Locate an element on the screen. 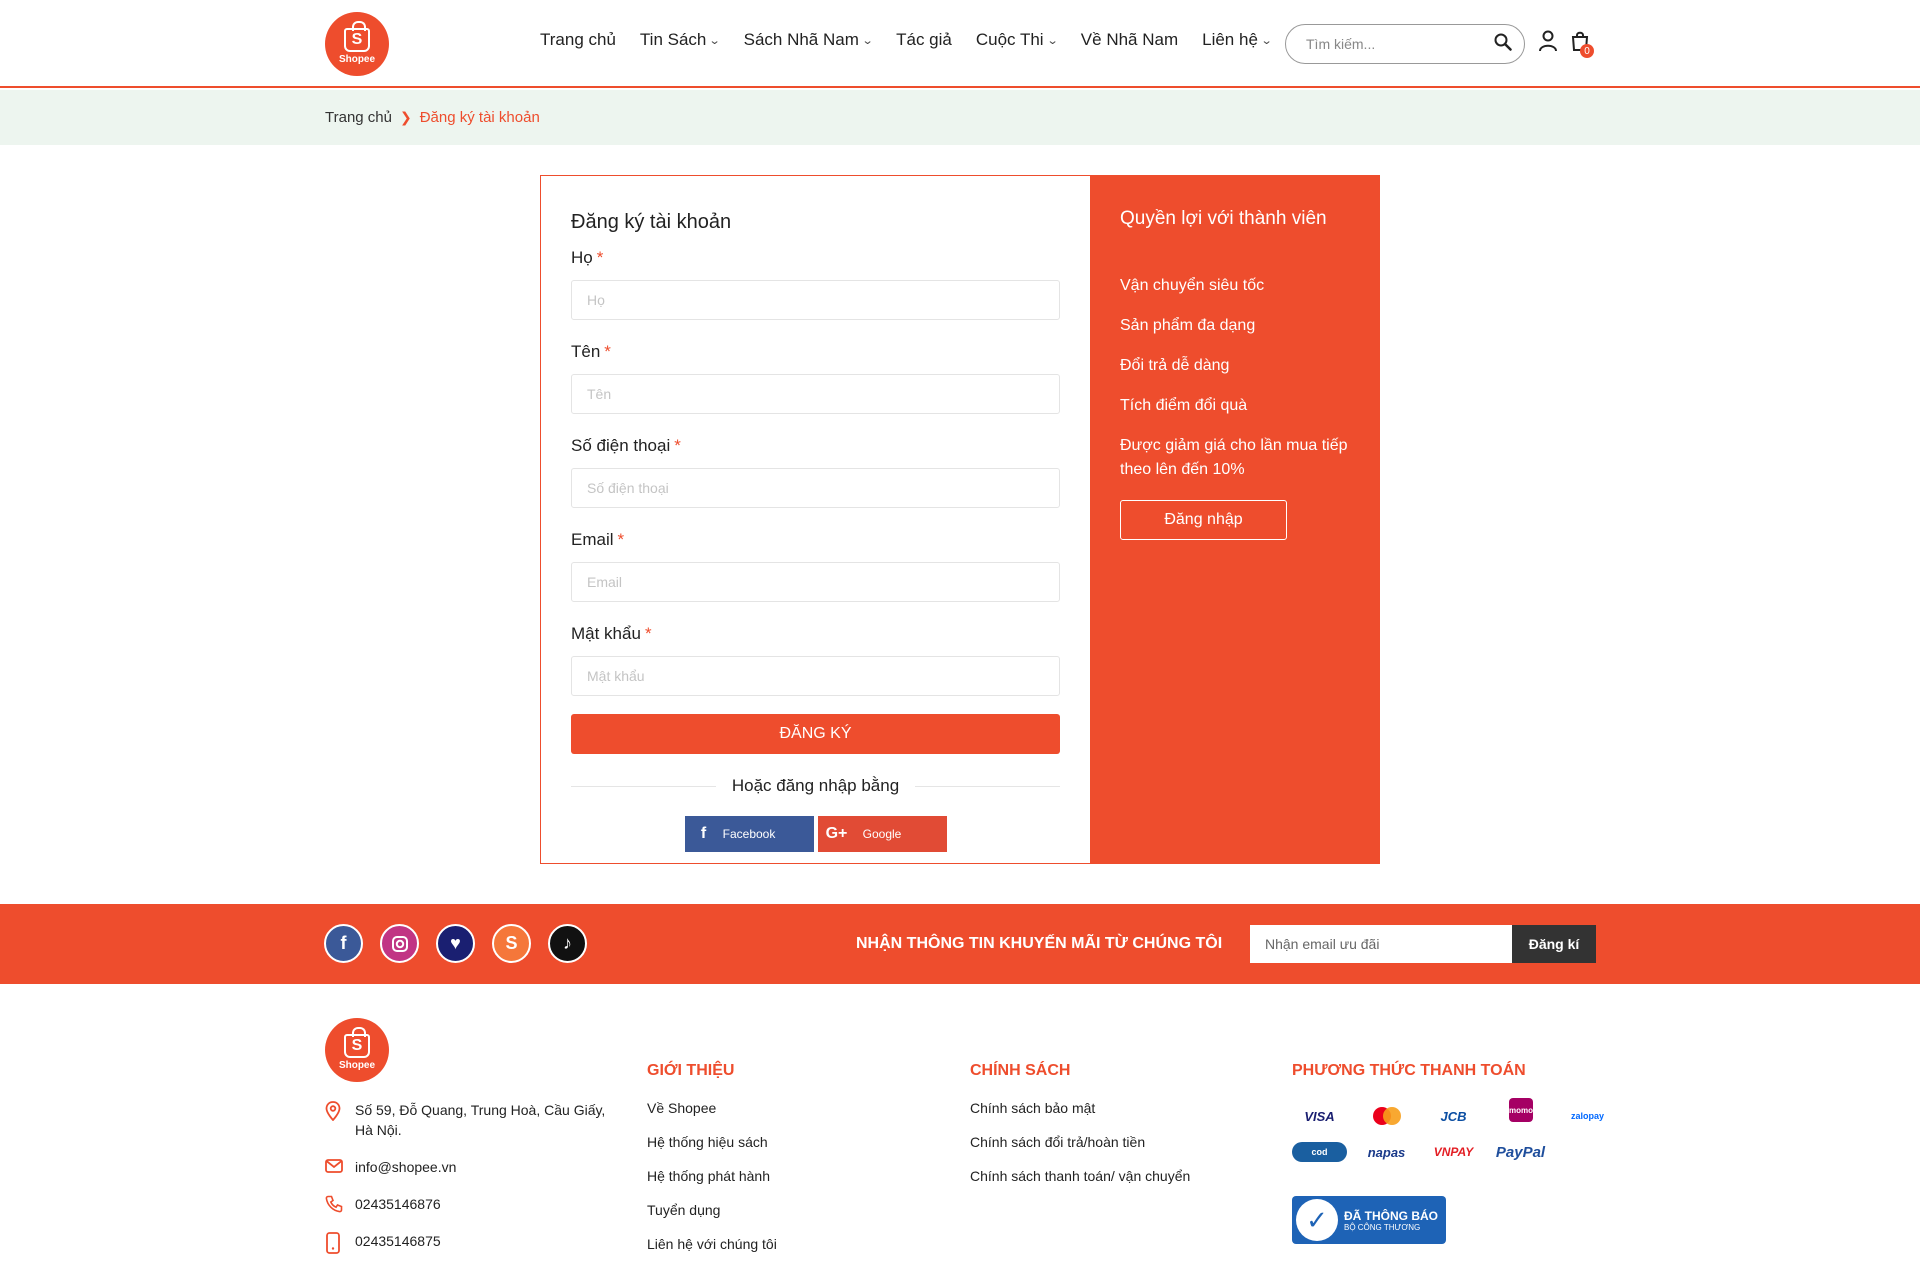 The height and width of the screenshot is (1282, 1920). chevron-right-icon: ❯ is located at coordinates (405, 117).